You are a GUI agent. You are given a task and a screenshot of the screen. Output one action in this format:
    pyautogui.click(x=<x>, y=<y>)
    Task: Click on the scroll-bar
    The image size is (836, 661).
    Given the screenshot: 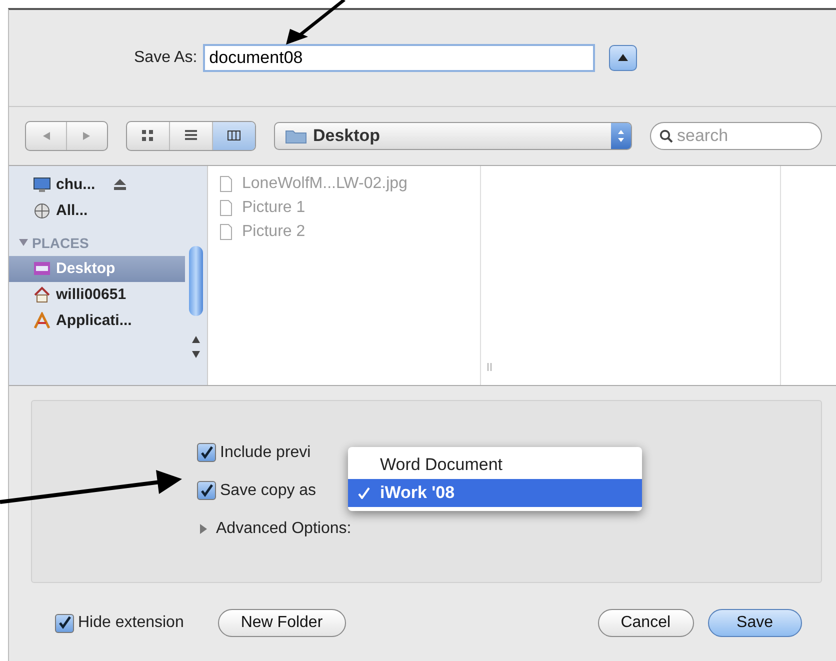 What is the action you would take?
    pyautogui.click(x=196, y=275)
    